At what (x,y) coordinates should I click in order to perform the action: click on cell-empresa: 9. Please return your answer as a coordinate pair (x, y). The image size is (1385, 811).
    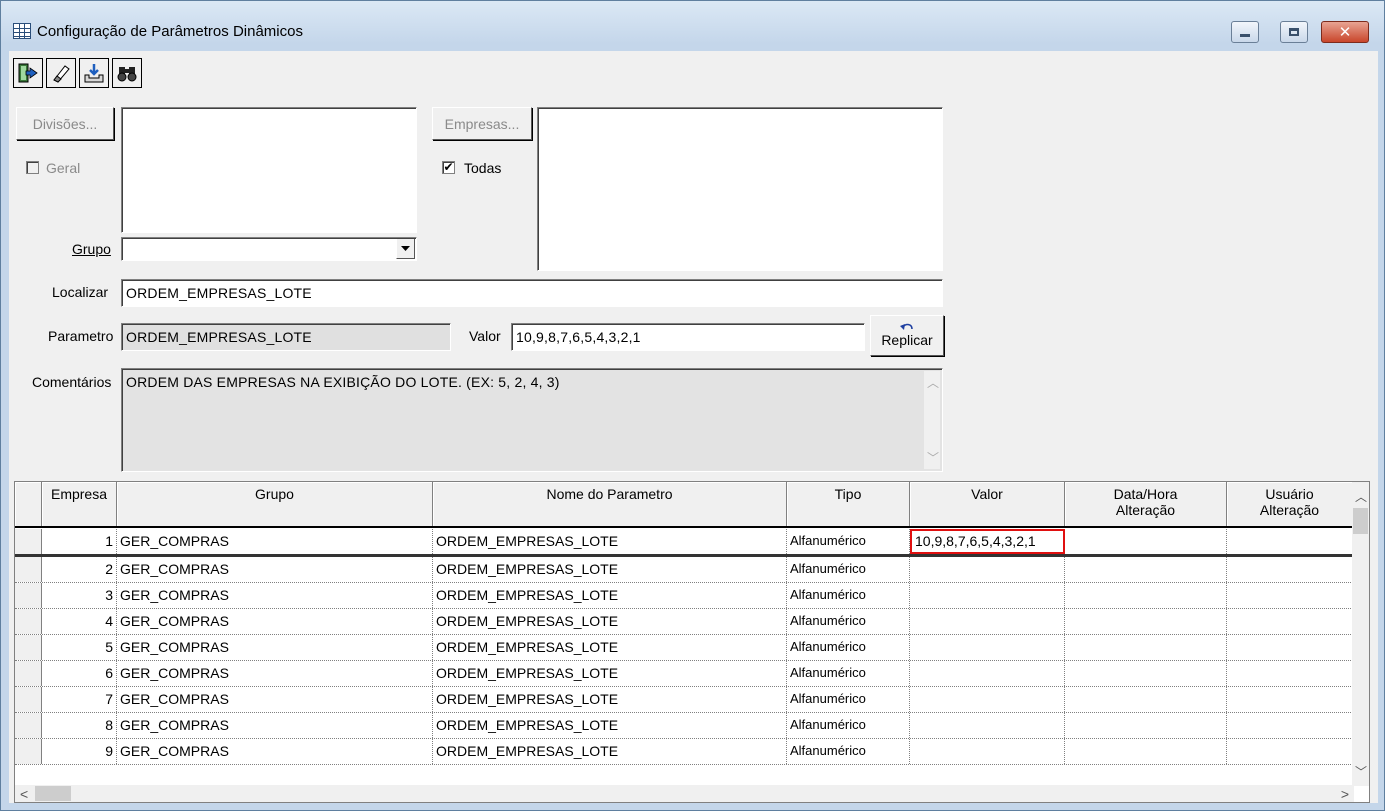
    Looking at the image, I should click on (79, 751).